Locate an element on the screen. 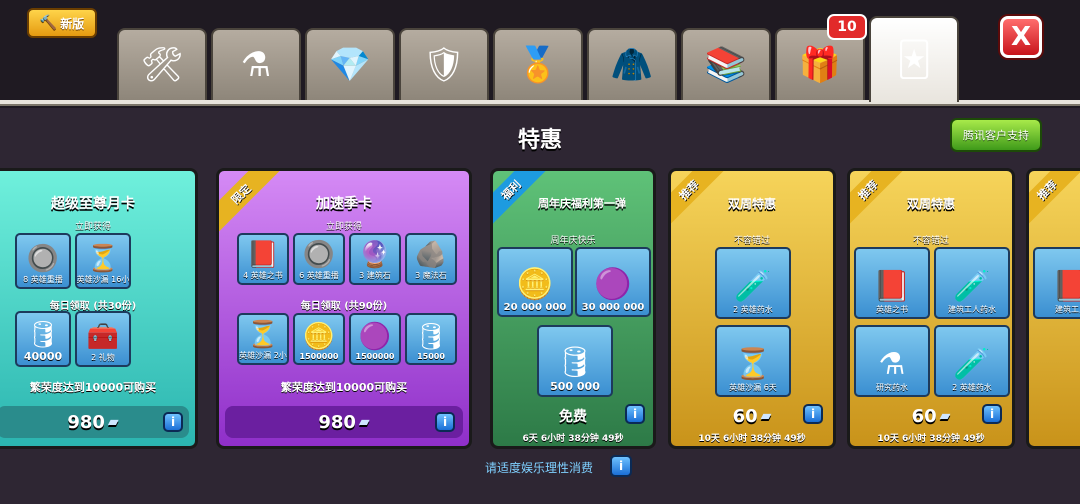 The width and height of the screenshot is (1080, 504). builder-tools-icon: 🛠 is located at coordinates (162, 65).